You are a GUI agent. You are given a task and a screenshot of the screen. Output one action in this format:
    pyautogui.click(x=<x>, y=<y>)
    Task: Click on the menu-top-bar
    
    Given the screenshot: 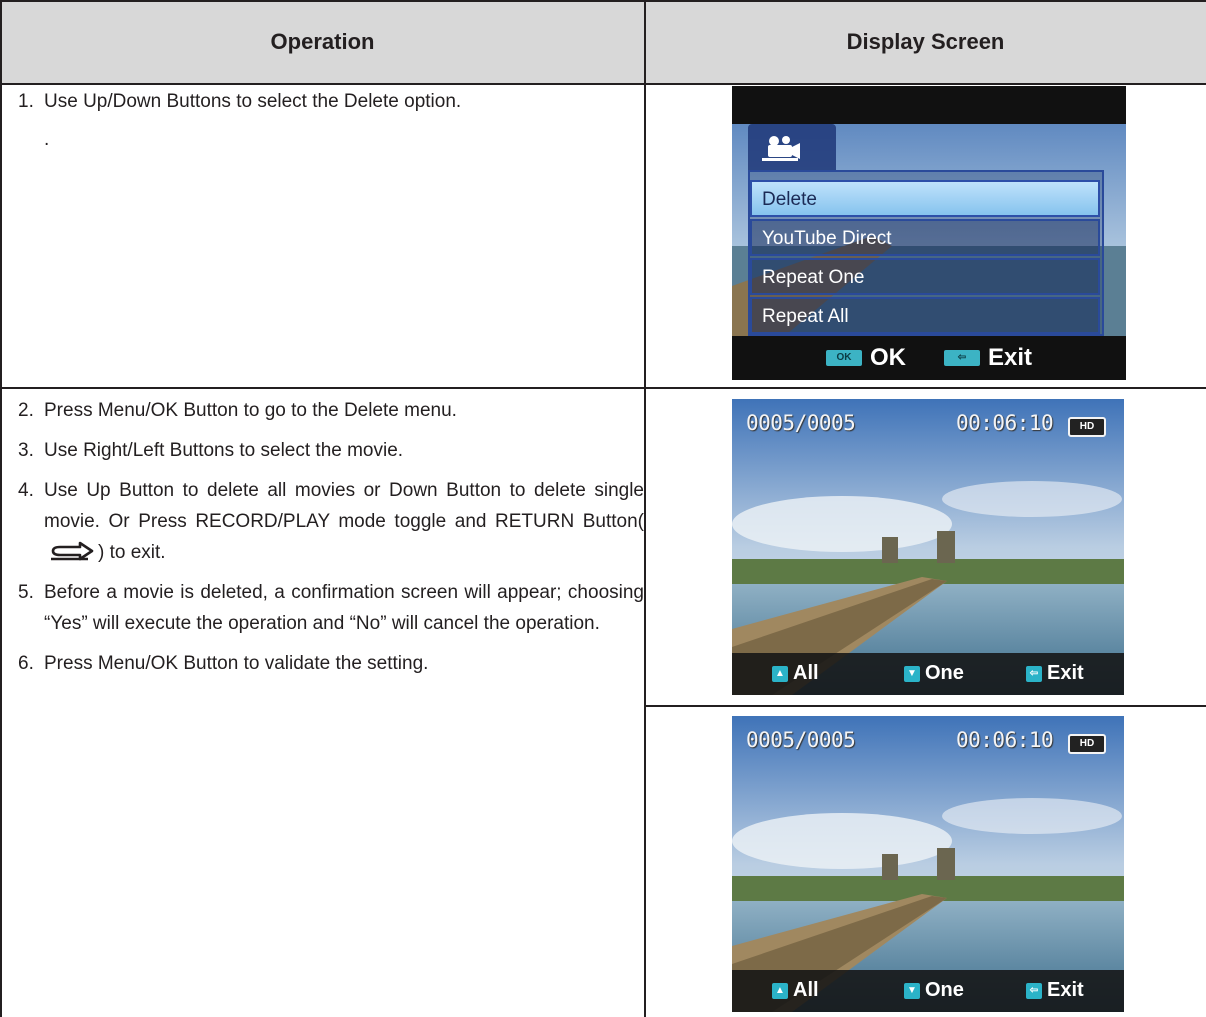 What is the action you would take?
    pyautogui.click(x=929, y=105)
    